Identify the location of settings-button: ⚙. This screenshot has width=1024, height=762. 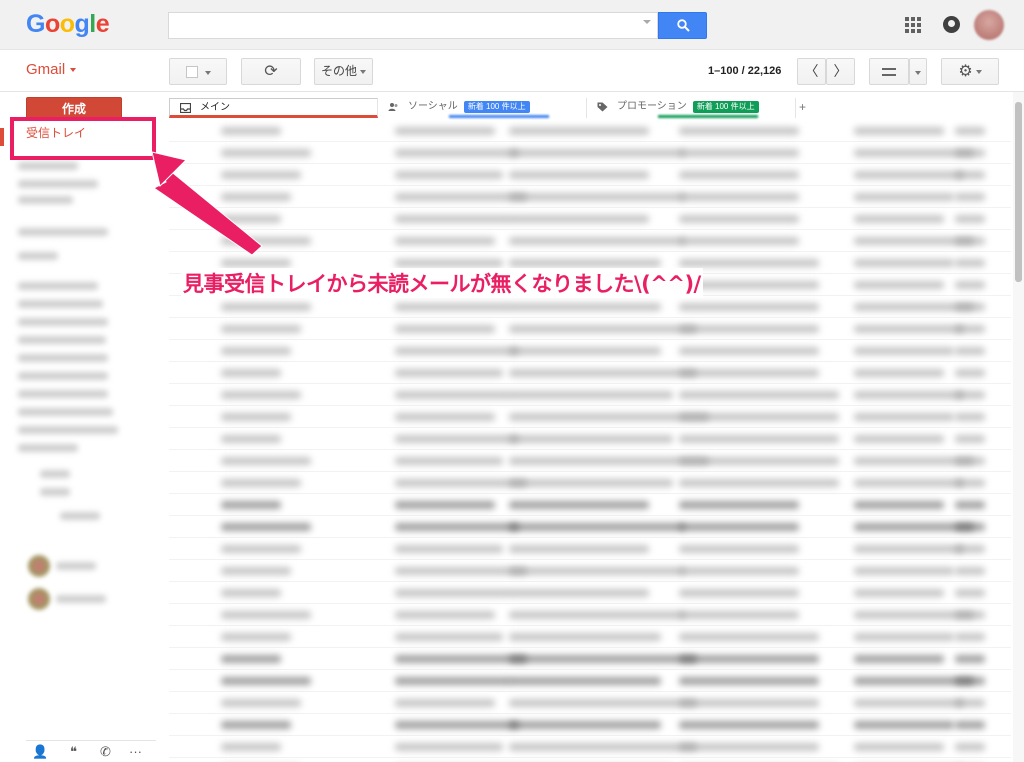
(970, 71).